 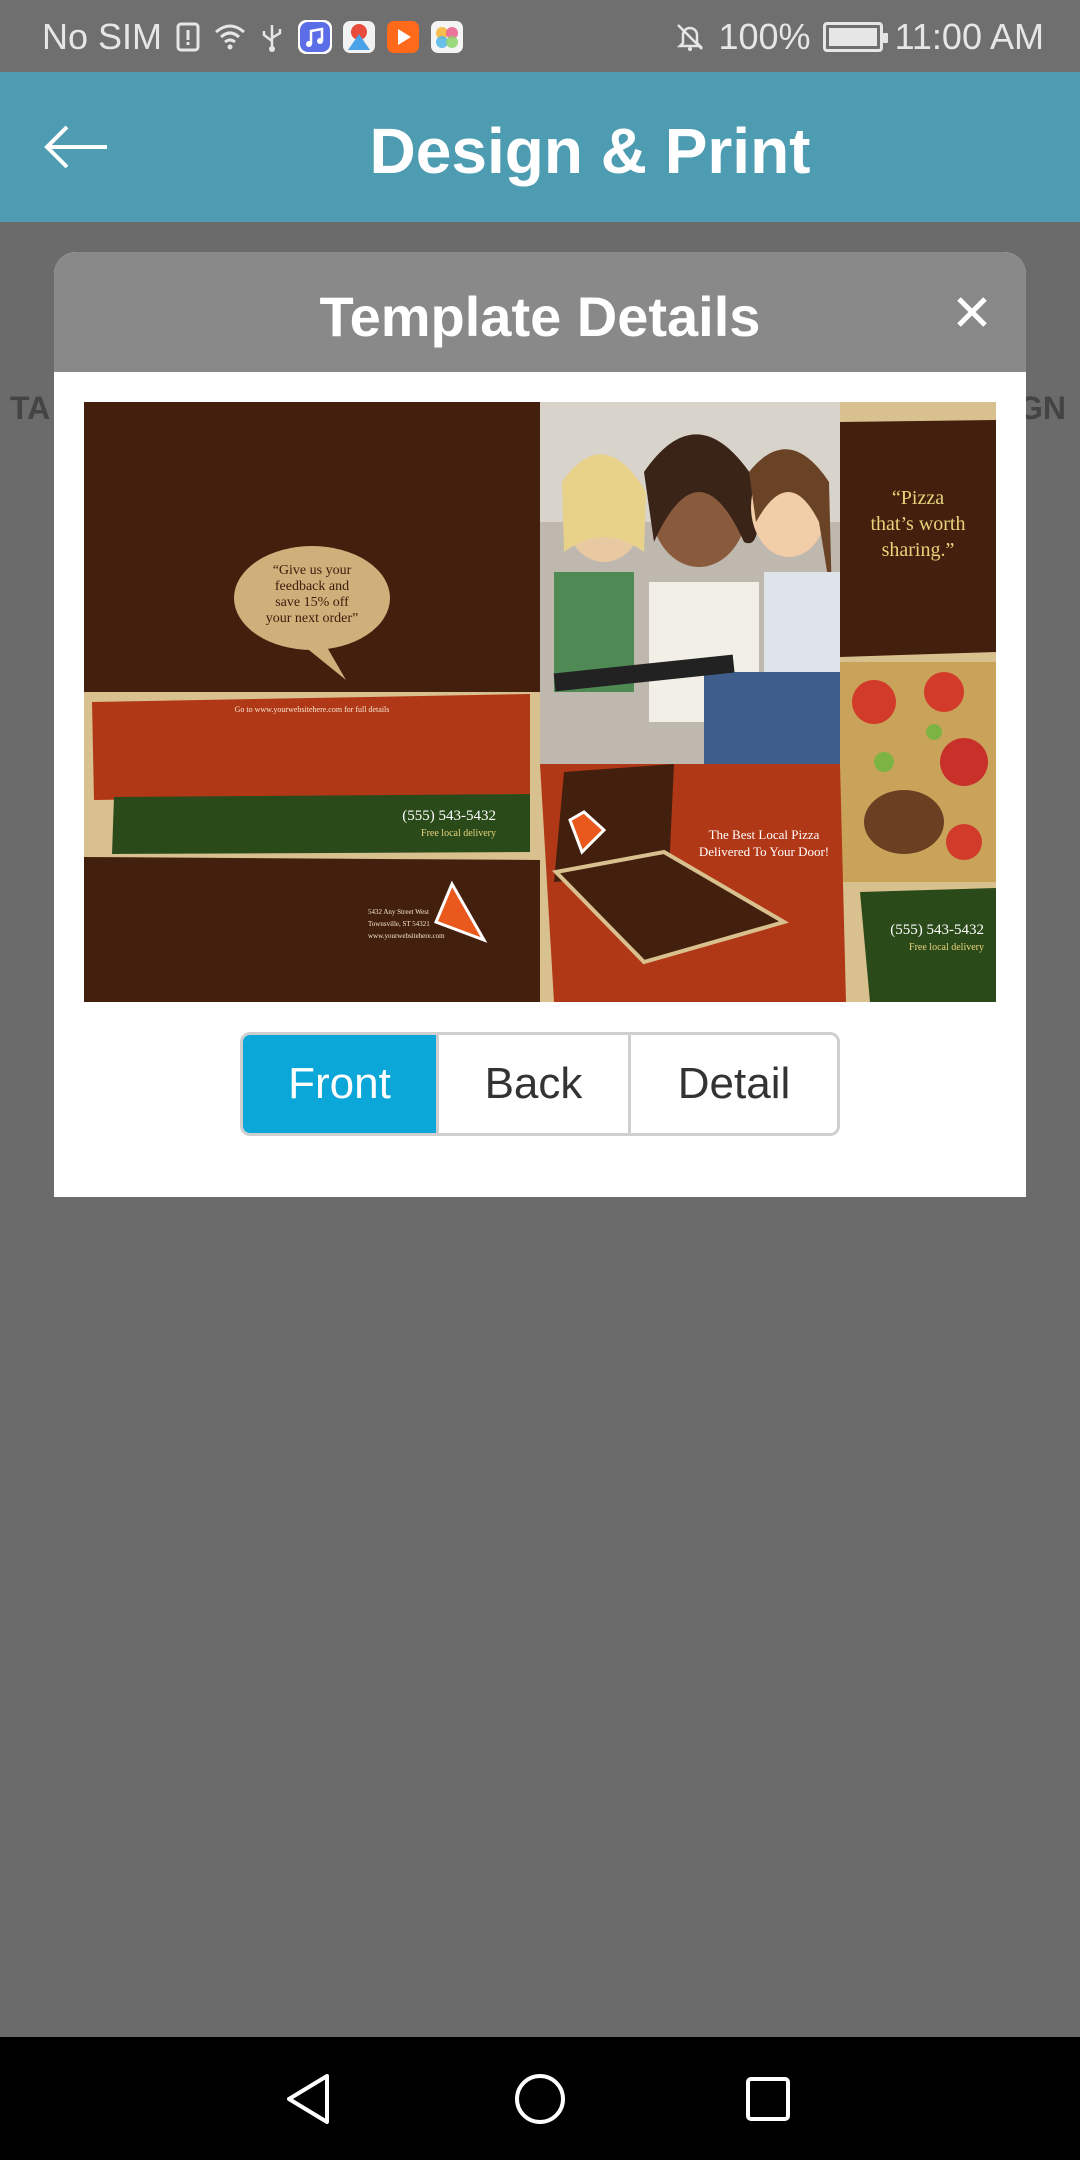 I want to click on battery-percent: 100%, so click(x=764, y=36).